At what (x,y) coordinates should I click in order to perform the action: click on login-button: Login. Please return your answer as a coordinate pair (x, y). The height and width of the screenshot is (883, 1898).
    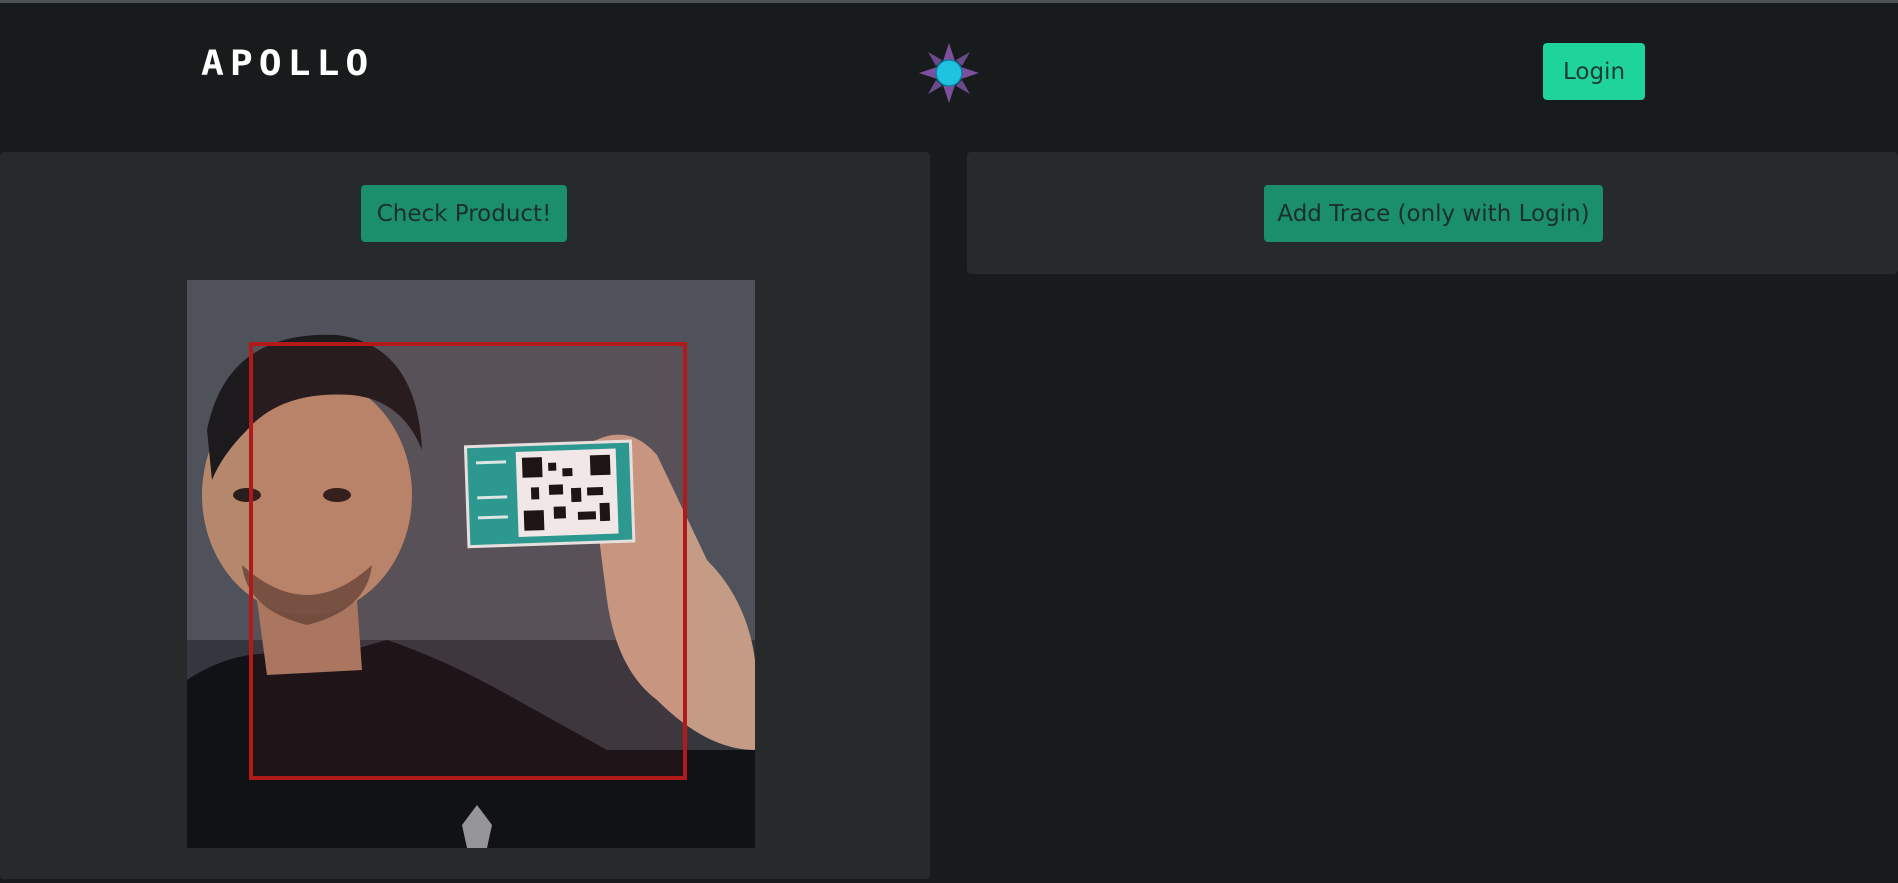
    Looking at the image, I should click on (1594, 71).